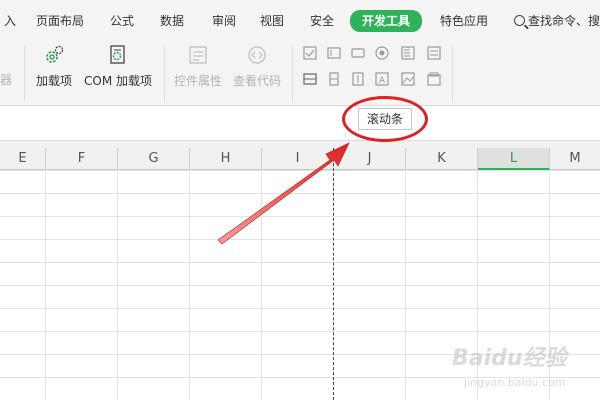  Describe the element at coordinates (514, 159) in the screenshot. I see `column-header-l: L` at that location.